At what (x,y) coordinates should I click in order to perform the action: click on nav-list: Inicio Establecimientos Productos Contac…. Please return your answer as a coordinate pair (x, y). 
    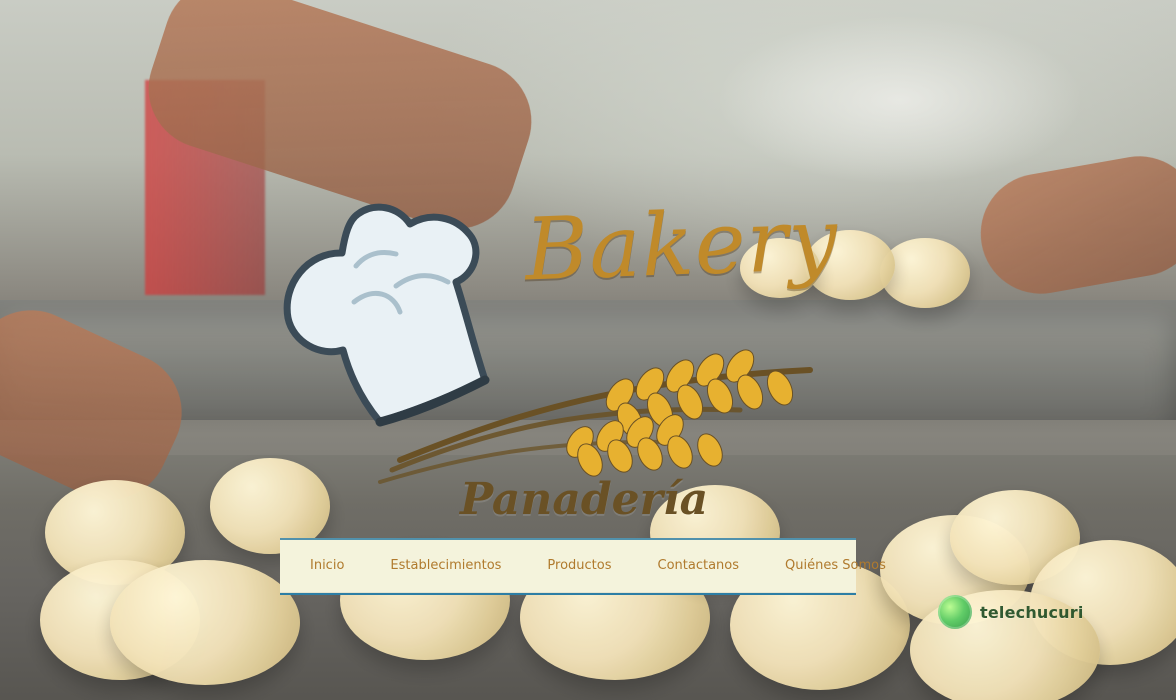
    Looking at the image, I should click on (583, 565).